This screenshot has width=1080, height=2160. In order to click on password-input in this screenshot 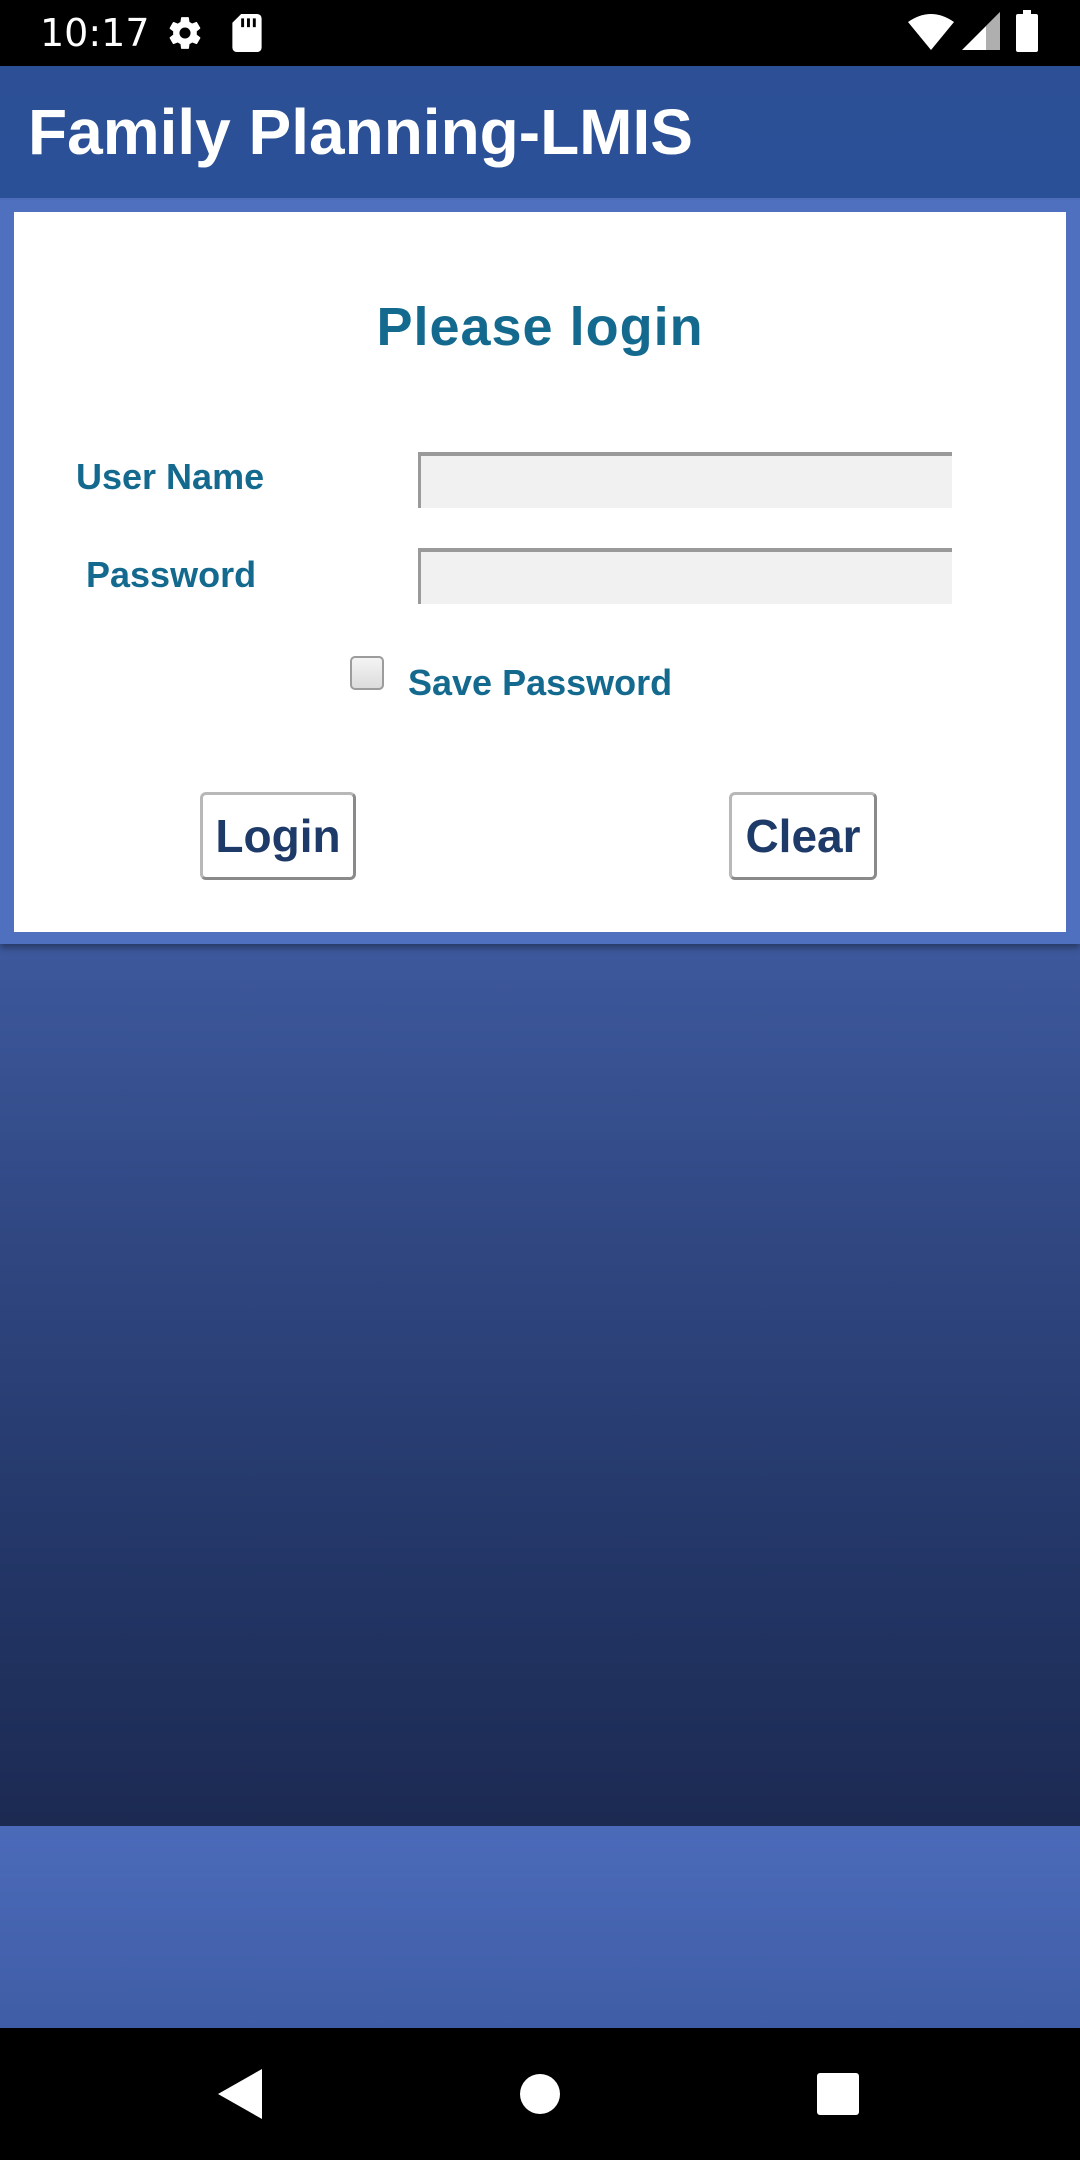, I will do `click(685, 576)`.